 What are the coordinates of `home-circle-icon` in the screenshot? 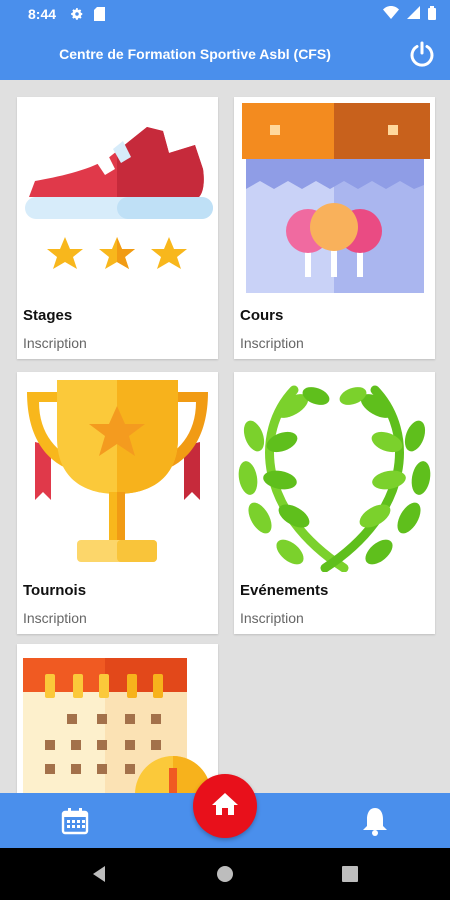 It's located at (225, 874).